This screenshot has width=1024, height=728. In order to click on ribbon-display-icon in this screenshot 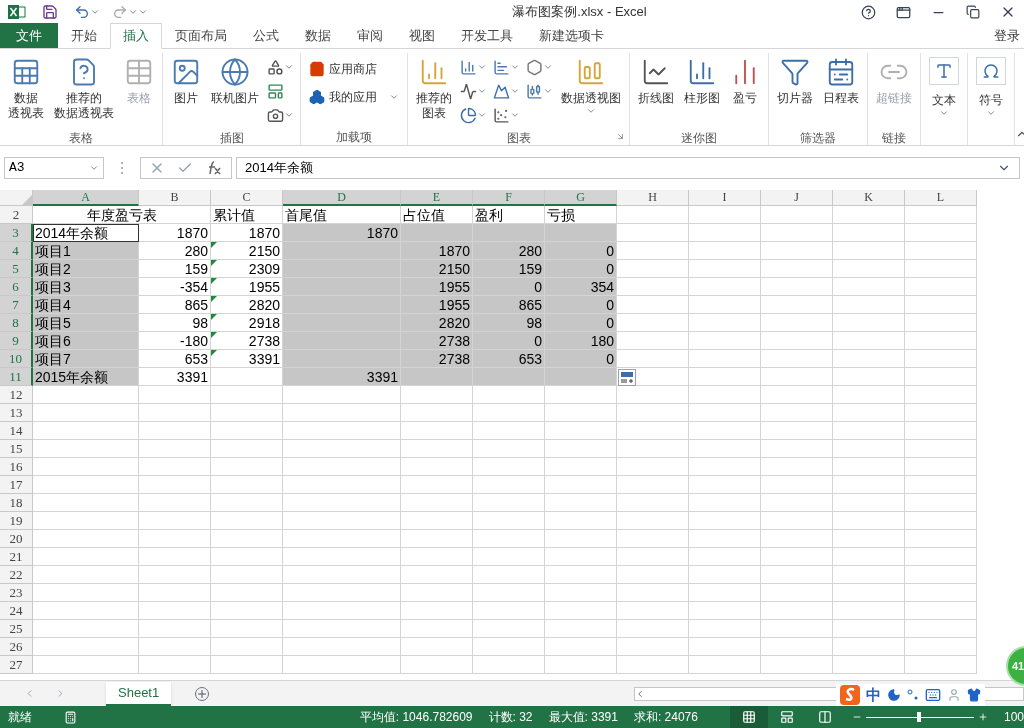, I will do `click(903, 12)`.